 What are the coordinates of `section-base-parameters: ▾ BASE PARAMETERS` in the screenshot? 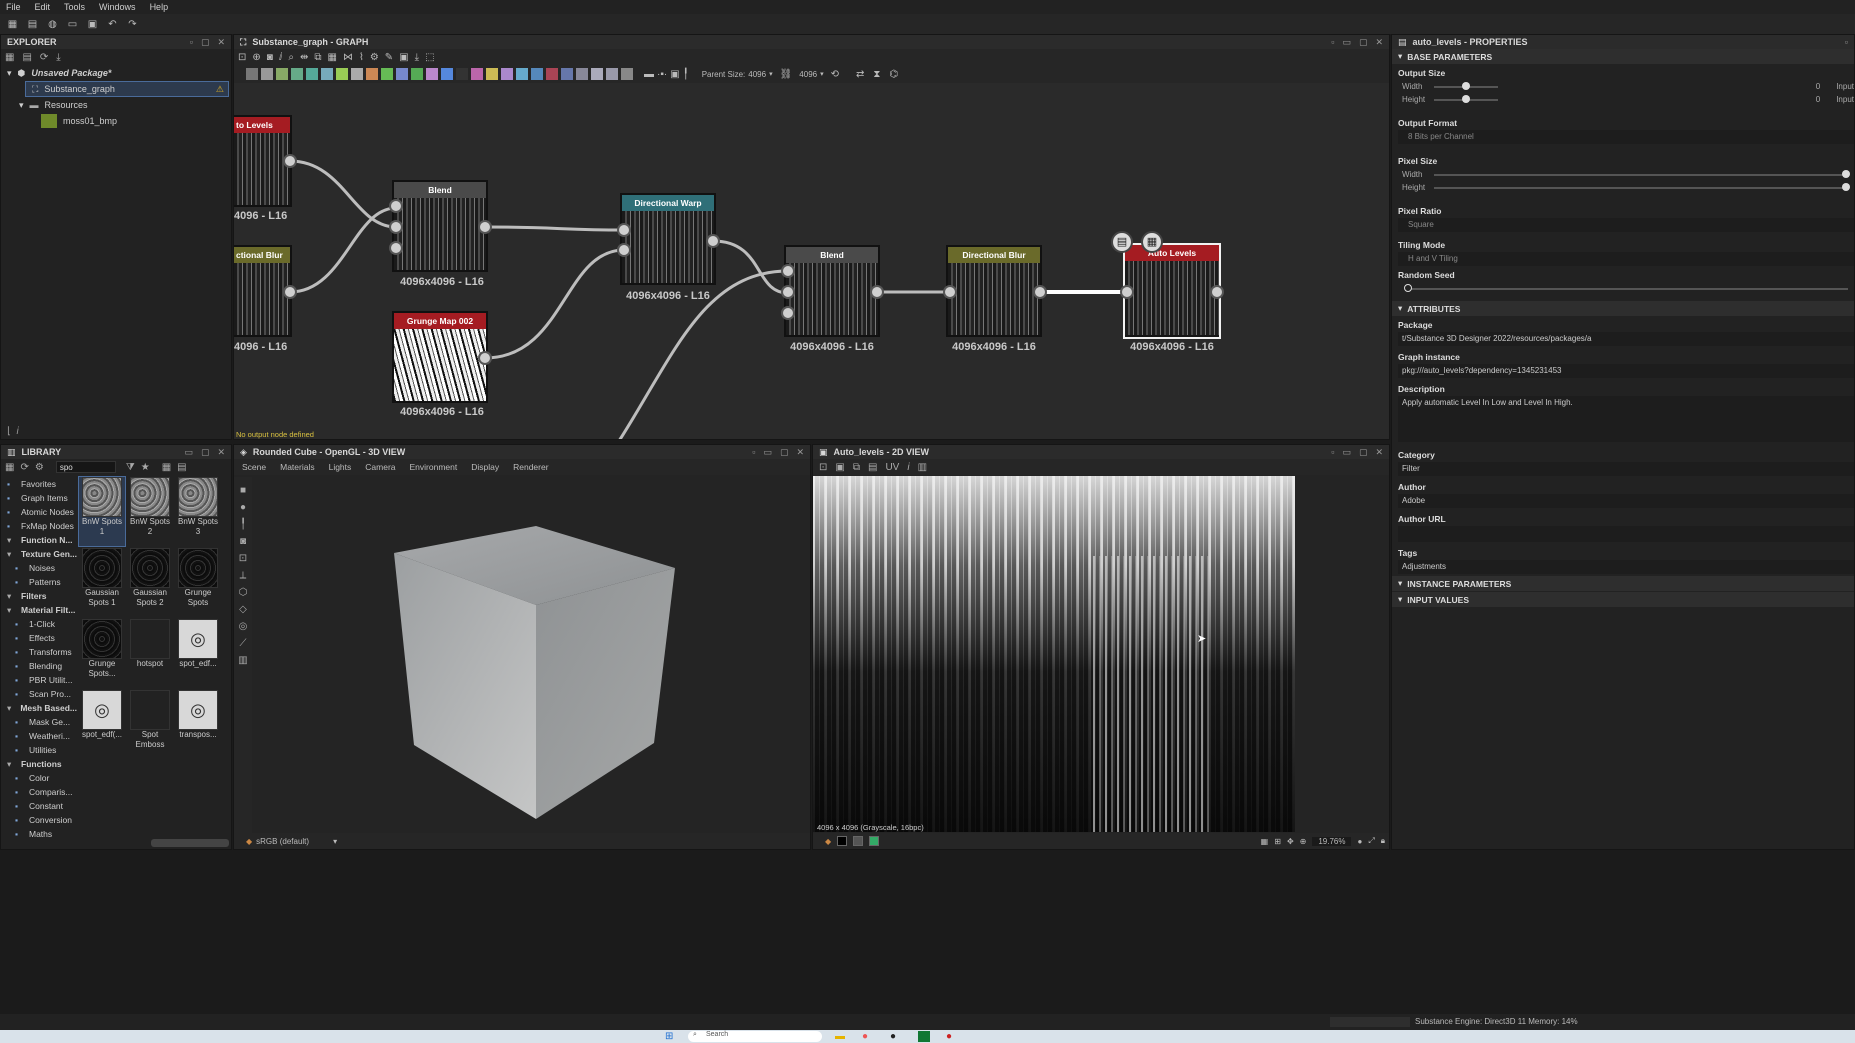 It's located at (1623, 56).